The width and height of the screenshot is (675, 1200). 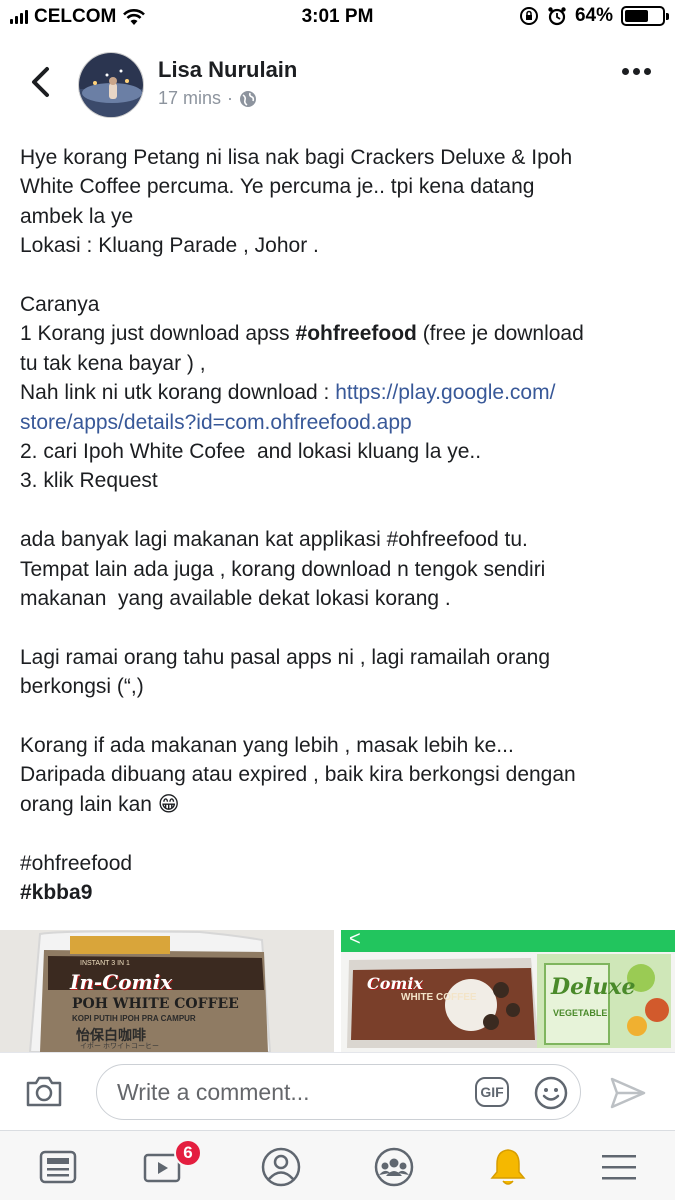 I want to click on menu-icon, so click(x=619, y=1167).